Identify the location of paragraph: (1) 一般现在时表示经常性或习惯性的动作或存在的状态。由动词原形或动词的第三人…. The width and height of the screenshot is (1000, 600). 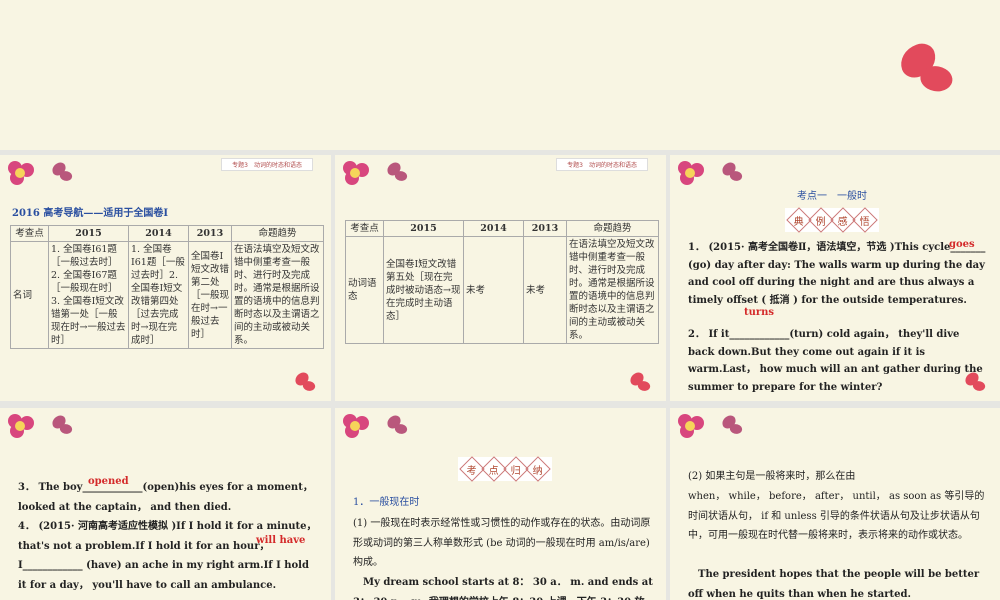
(502, 543).